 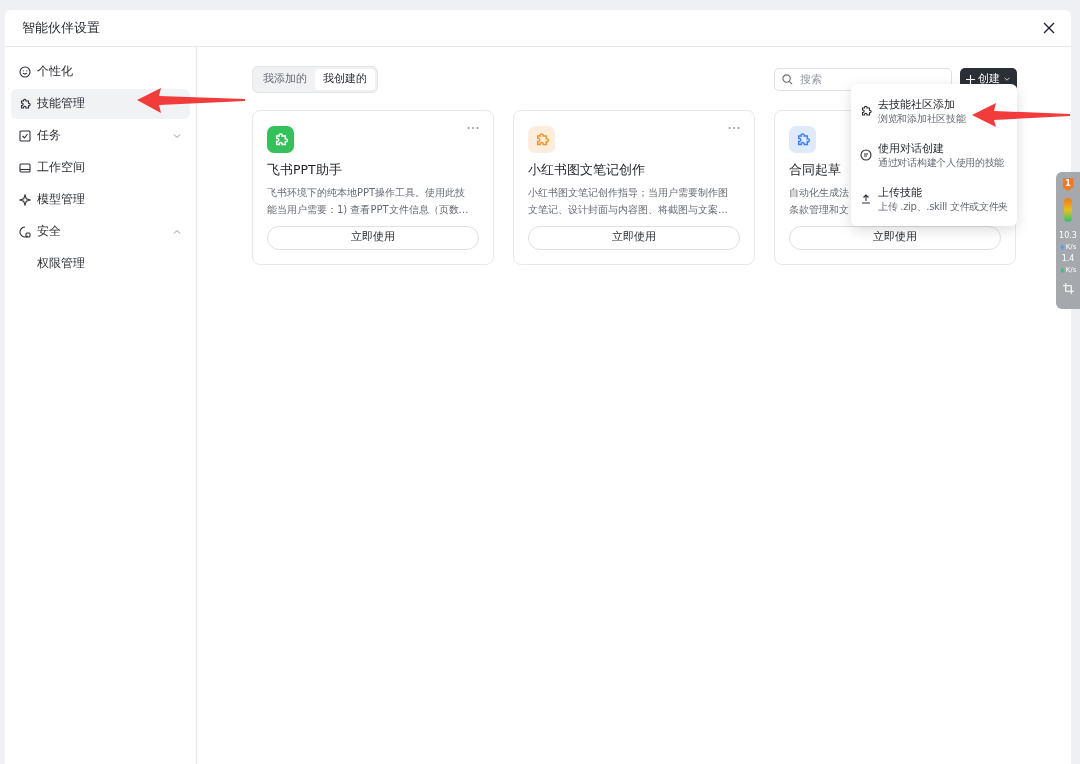 I want to click on folder-icon, so click(x=25, y=168).